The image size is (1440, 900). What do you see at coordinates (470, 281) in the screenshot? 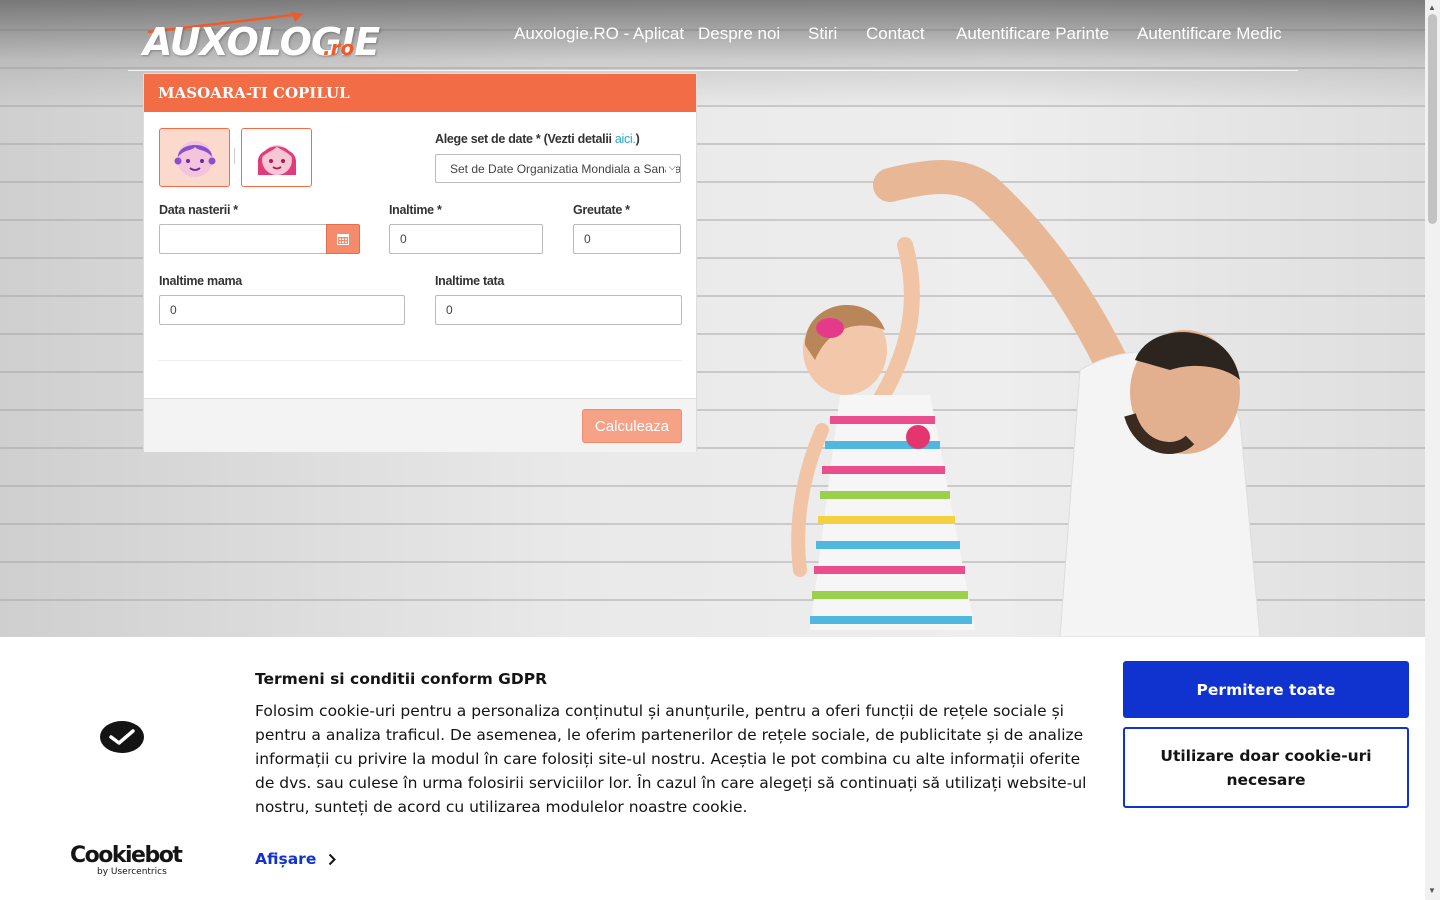
I see `father-height-label: Inaltime tata` at bounding box center [470, 281].